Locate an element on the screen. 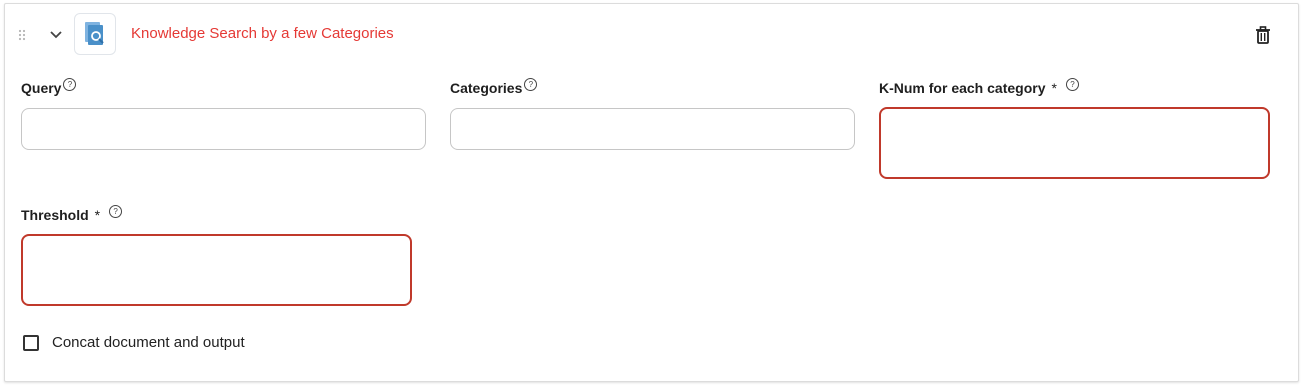  categories-input is located at coordinates (652, 129).